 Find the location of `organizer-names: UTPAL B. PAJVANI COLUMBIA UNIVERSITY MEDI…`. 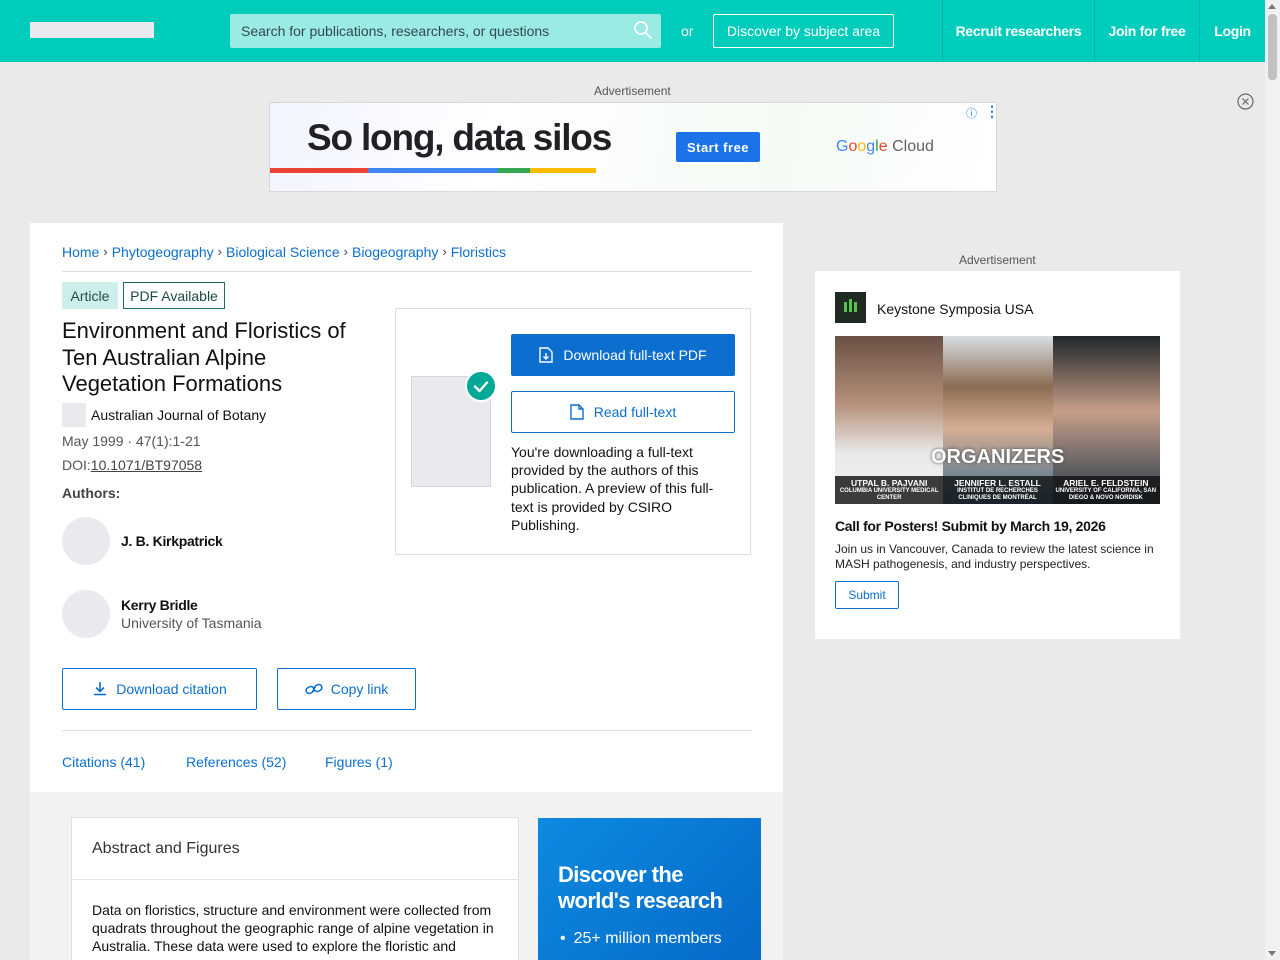

organizer-names: UTPAL B. PAJVANI COLUMBIA UNIVERSITY MEDI… is located at coordinates (997, 490).